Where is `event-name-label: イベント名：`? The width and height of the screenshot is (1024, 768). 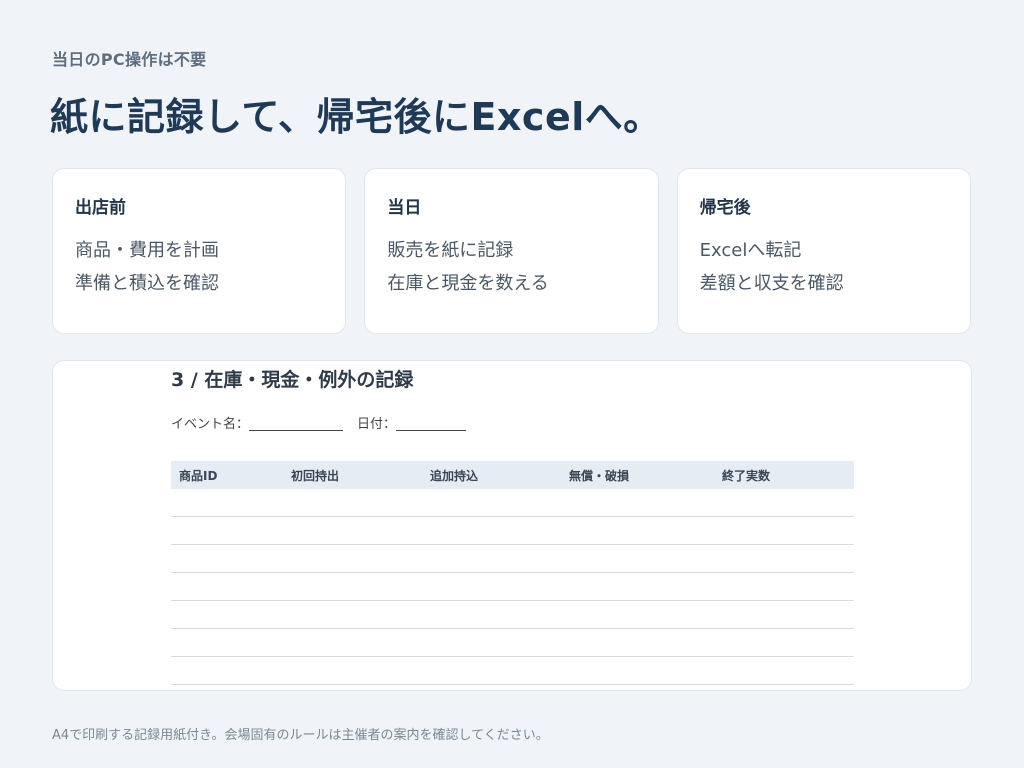 event-name-label: イベント名： is located at coordinates (210, 424).